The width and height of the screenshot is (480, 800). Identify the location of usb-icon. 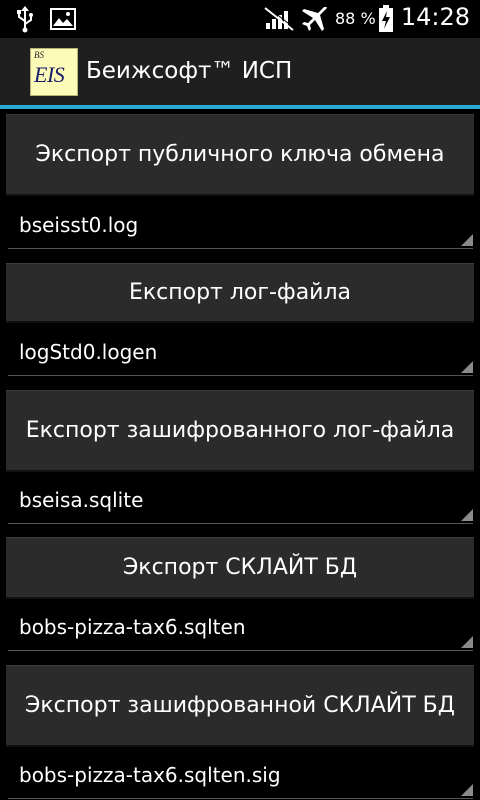
(25, 21).